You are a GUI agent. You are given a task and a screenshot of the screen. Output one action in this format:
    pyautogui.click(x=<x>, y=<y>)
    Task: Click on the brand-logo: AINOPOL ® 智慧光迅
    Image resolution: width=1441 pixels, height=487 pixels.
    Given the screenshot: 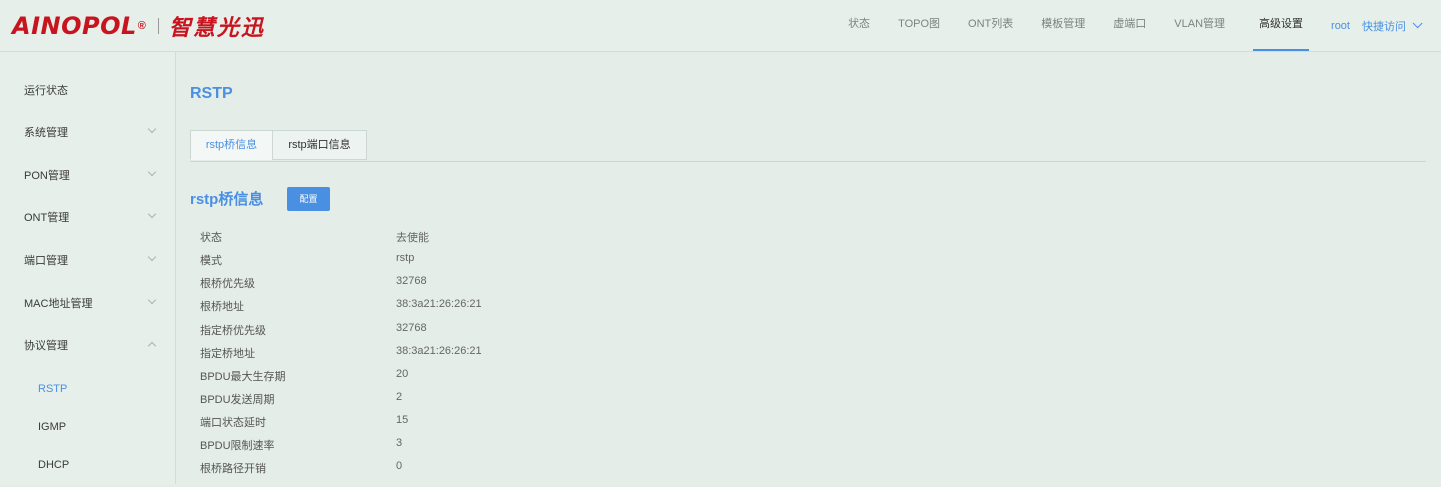 What is the action you would take?
    pyautogui.click(x=138, y=26)
    